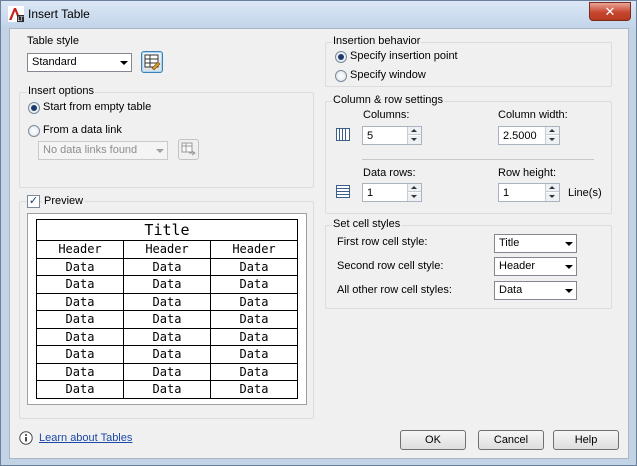 The image size is (637, 466). I want to click on rows-icon, so click(343, 191).